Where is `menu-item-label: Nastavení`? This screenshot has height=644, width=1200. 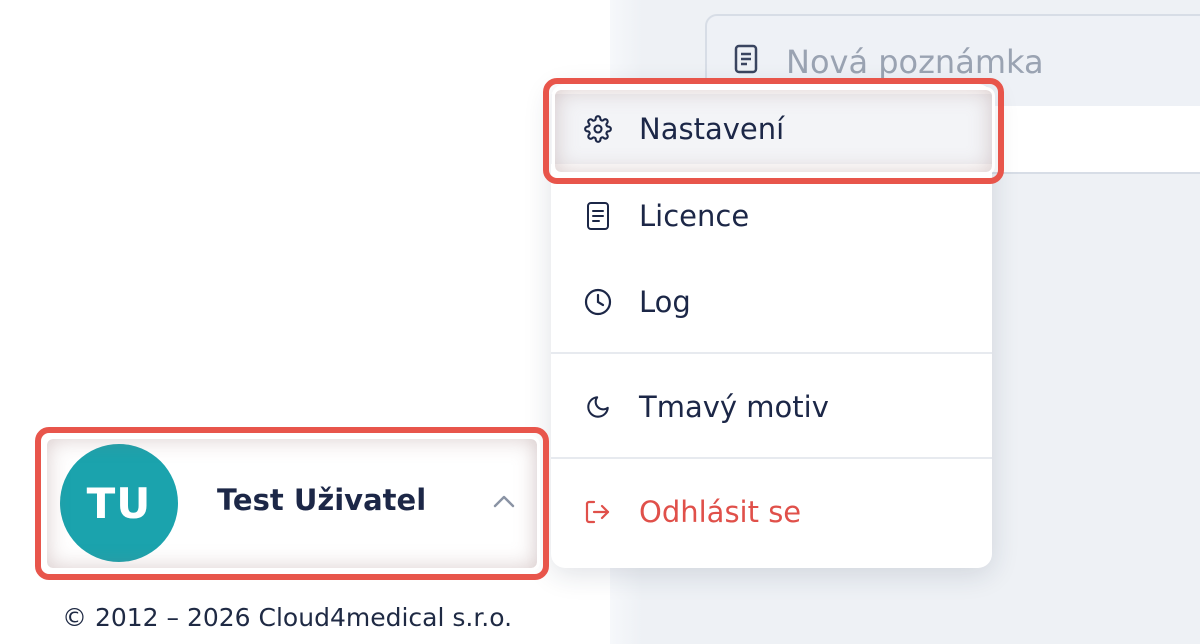 menu-item-label: Nastavení is located at coordinates (712, 129).